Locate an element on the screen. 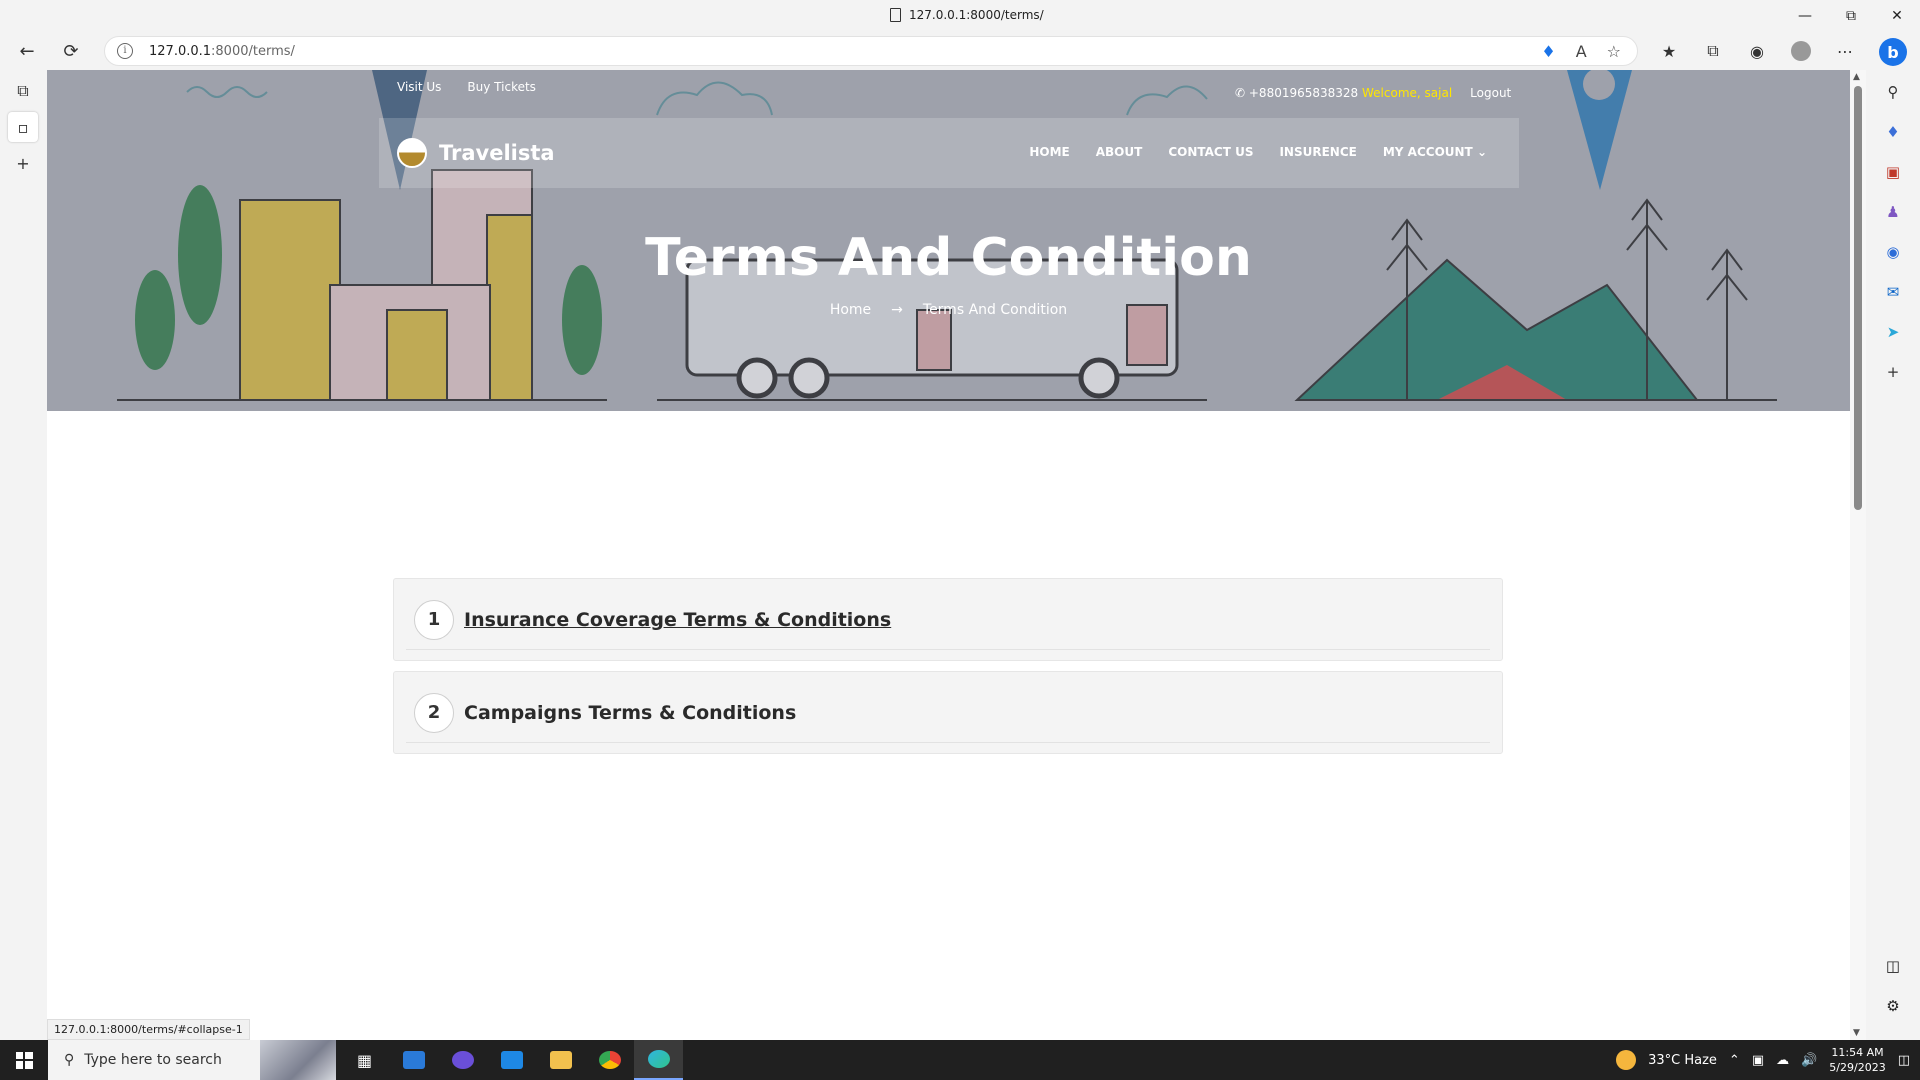  new-tab-icon: + is located at coordinates (23, 163).